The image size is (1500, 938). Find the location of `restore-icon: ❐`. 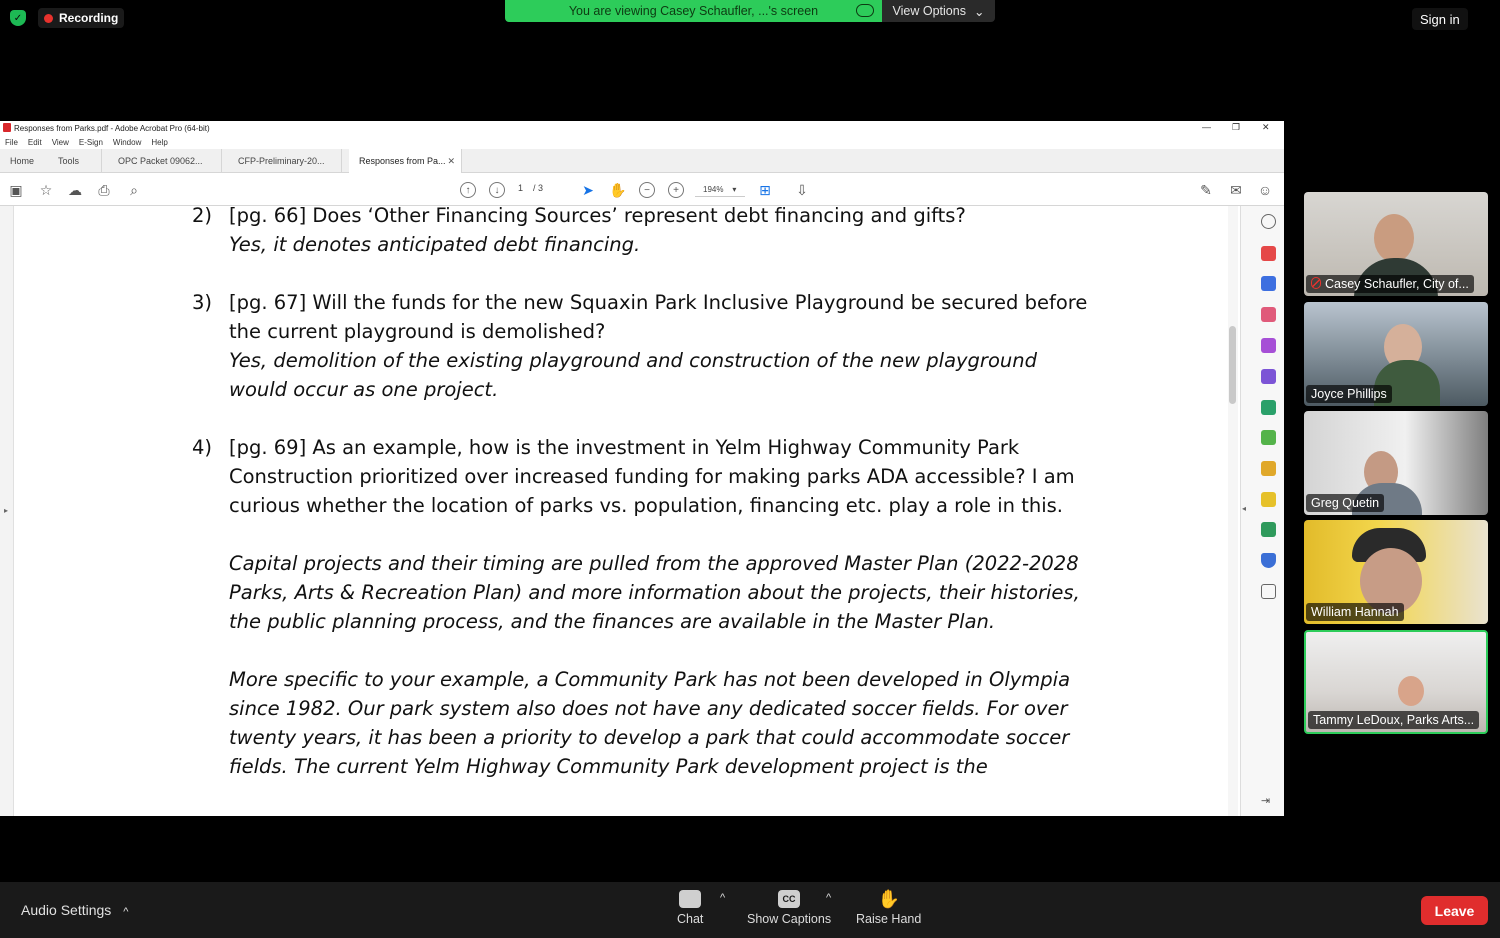

restore-icon: ❐ is located at coordinates (1236, 127).